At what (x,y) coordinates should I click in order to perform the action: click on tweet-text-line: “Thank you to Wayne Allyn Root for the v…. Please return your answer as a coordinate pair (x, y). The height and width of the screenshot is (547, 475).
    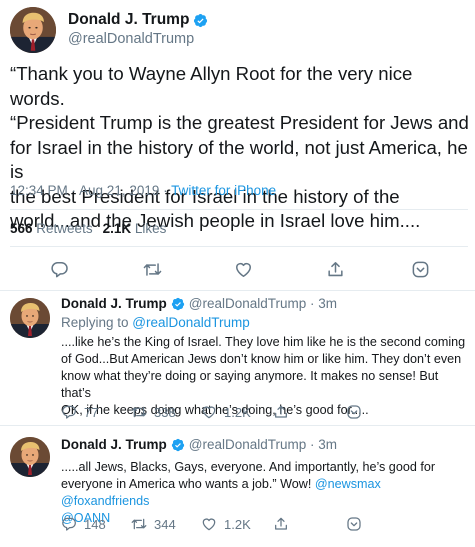
    Looking at the image, I should click on (211, 86).